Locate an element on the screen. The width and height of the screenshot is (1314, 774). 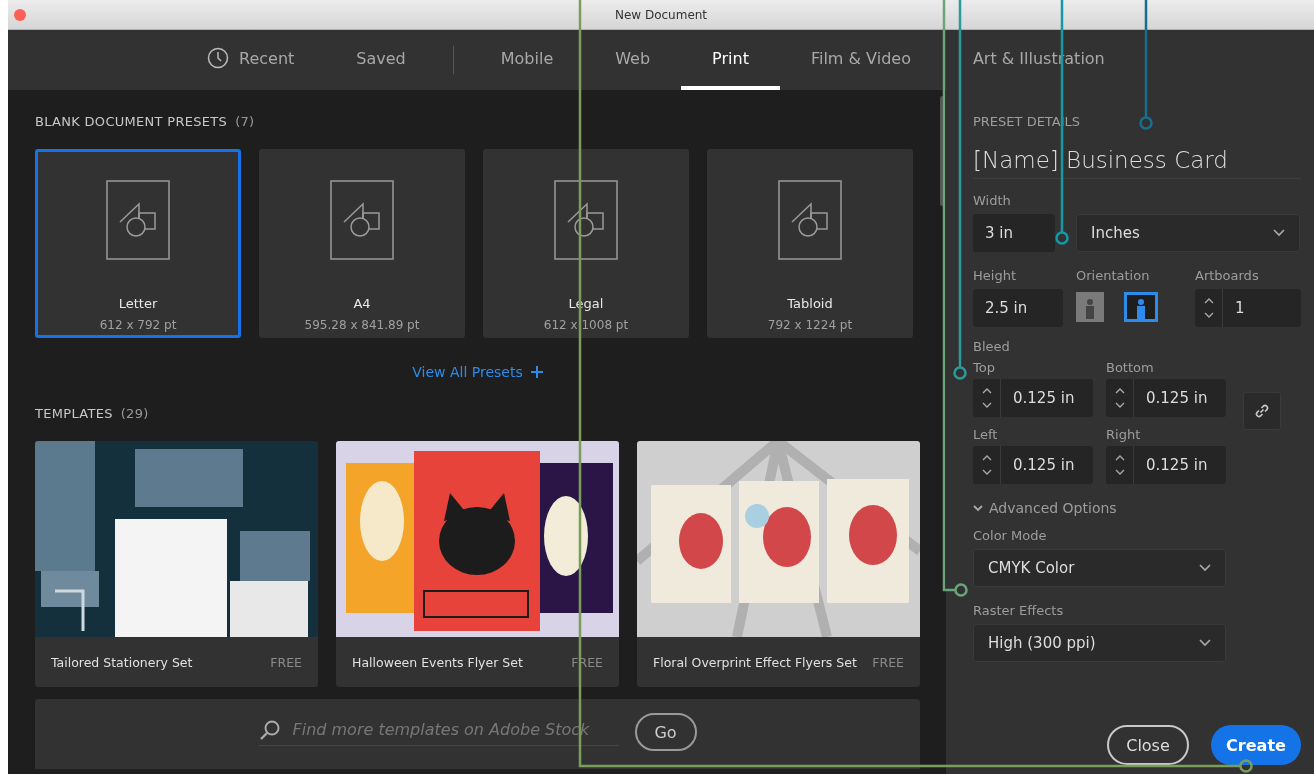
document-name: [Name] Business Card is located at coordinates (1137, 163).